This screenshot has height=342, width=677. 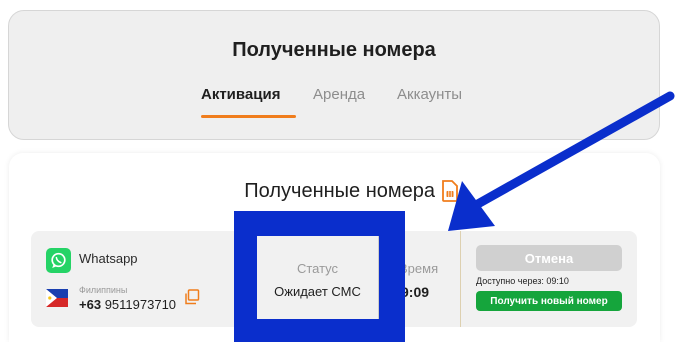 What do you see at coordinates (334, 50) in the screenshot?
I see `page-title: Полученные номера` at bounding box center [334, 50].